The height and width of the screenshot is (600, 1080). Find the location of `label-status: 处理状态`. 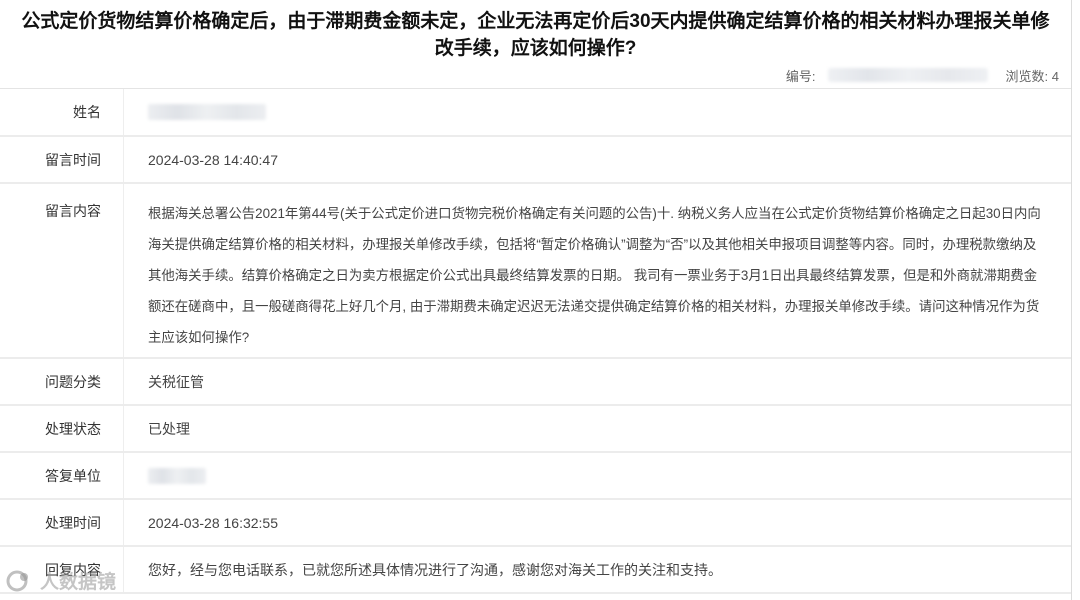

label-status: 处理状态 is located at coordinates (62, 428).